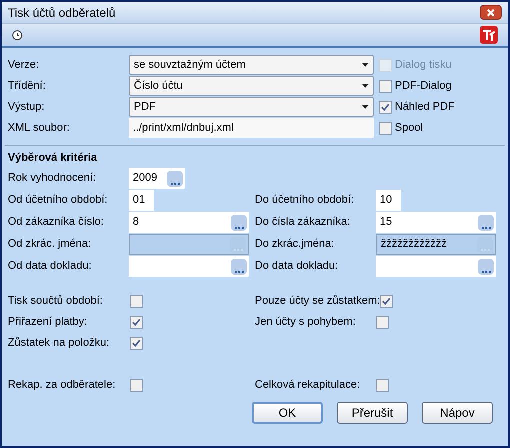 The image size is (510, 448). Describe the element at coordinates (308, 386) in the screenshot. I see `checkbox-label: Celková rekapitulace:` at that location.